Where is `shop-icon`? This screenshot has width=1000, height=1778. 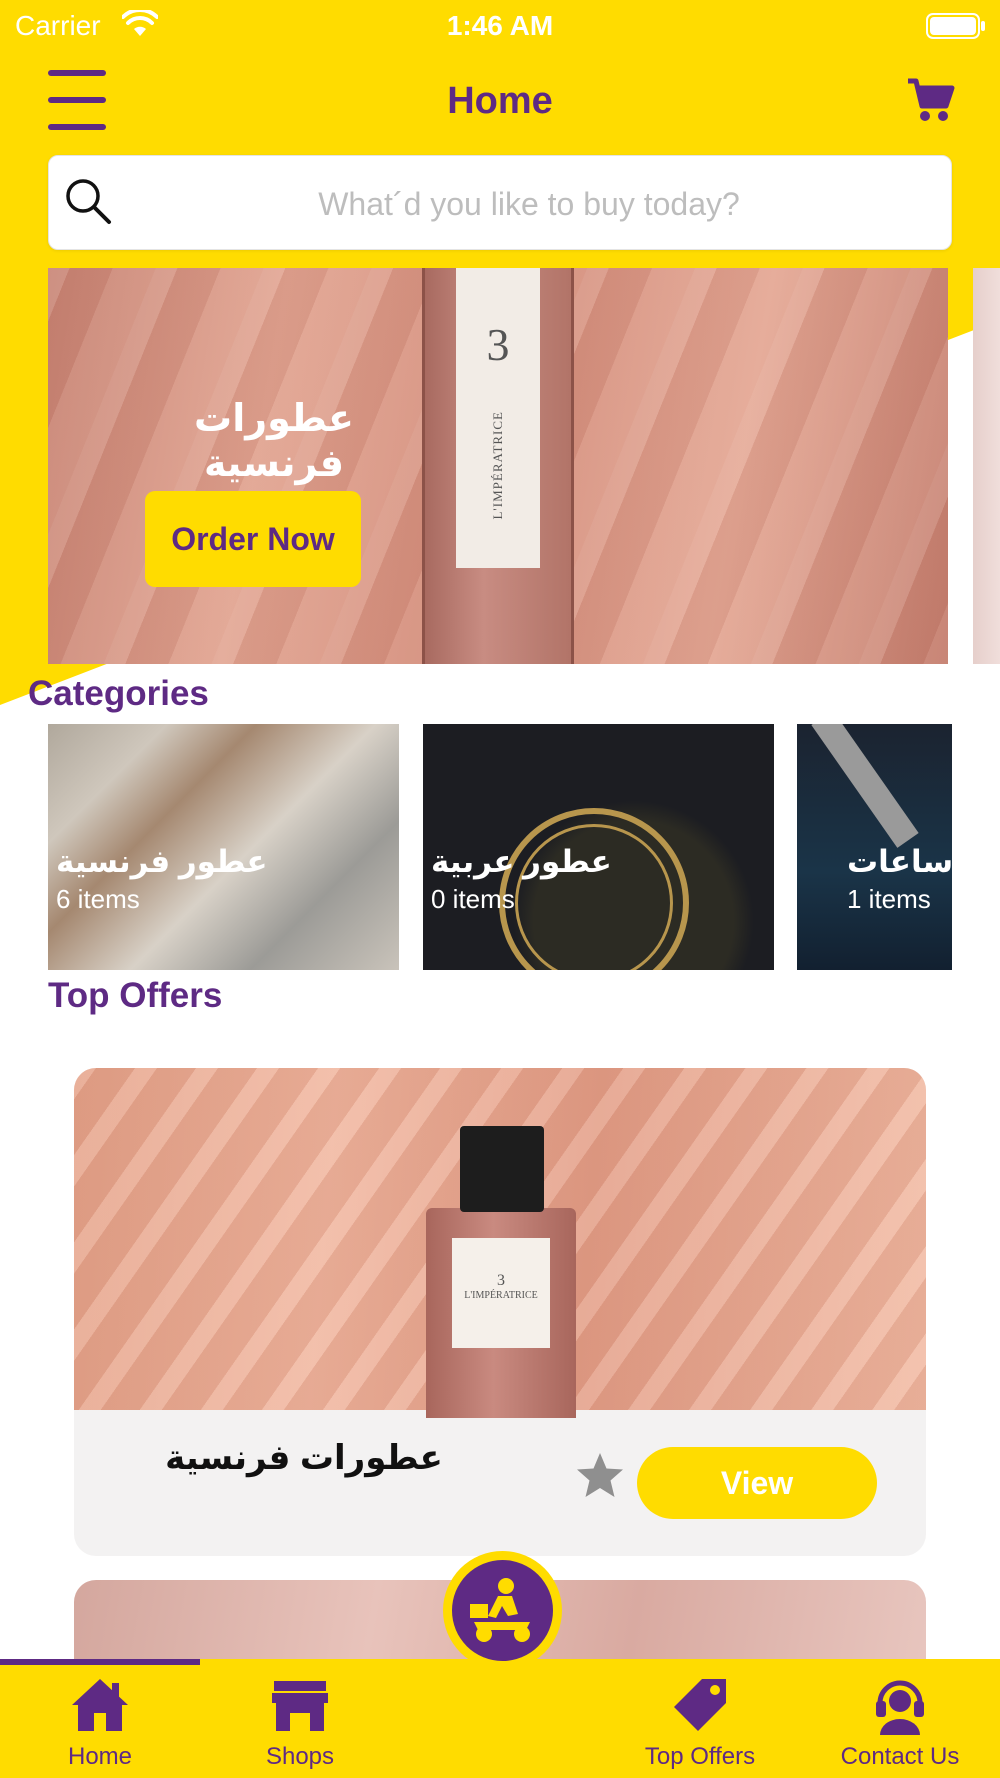 shop-icon is located at coordinates (300, 1706).